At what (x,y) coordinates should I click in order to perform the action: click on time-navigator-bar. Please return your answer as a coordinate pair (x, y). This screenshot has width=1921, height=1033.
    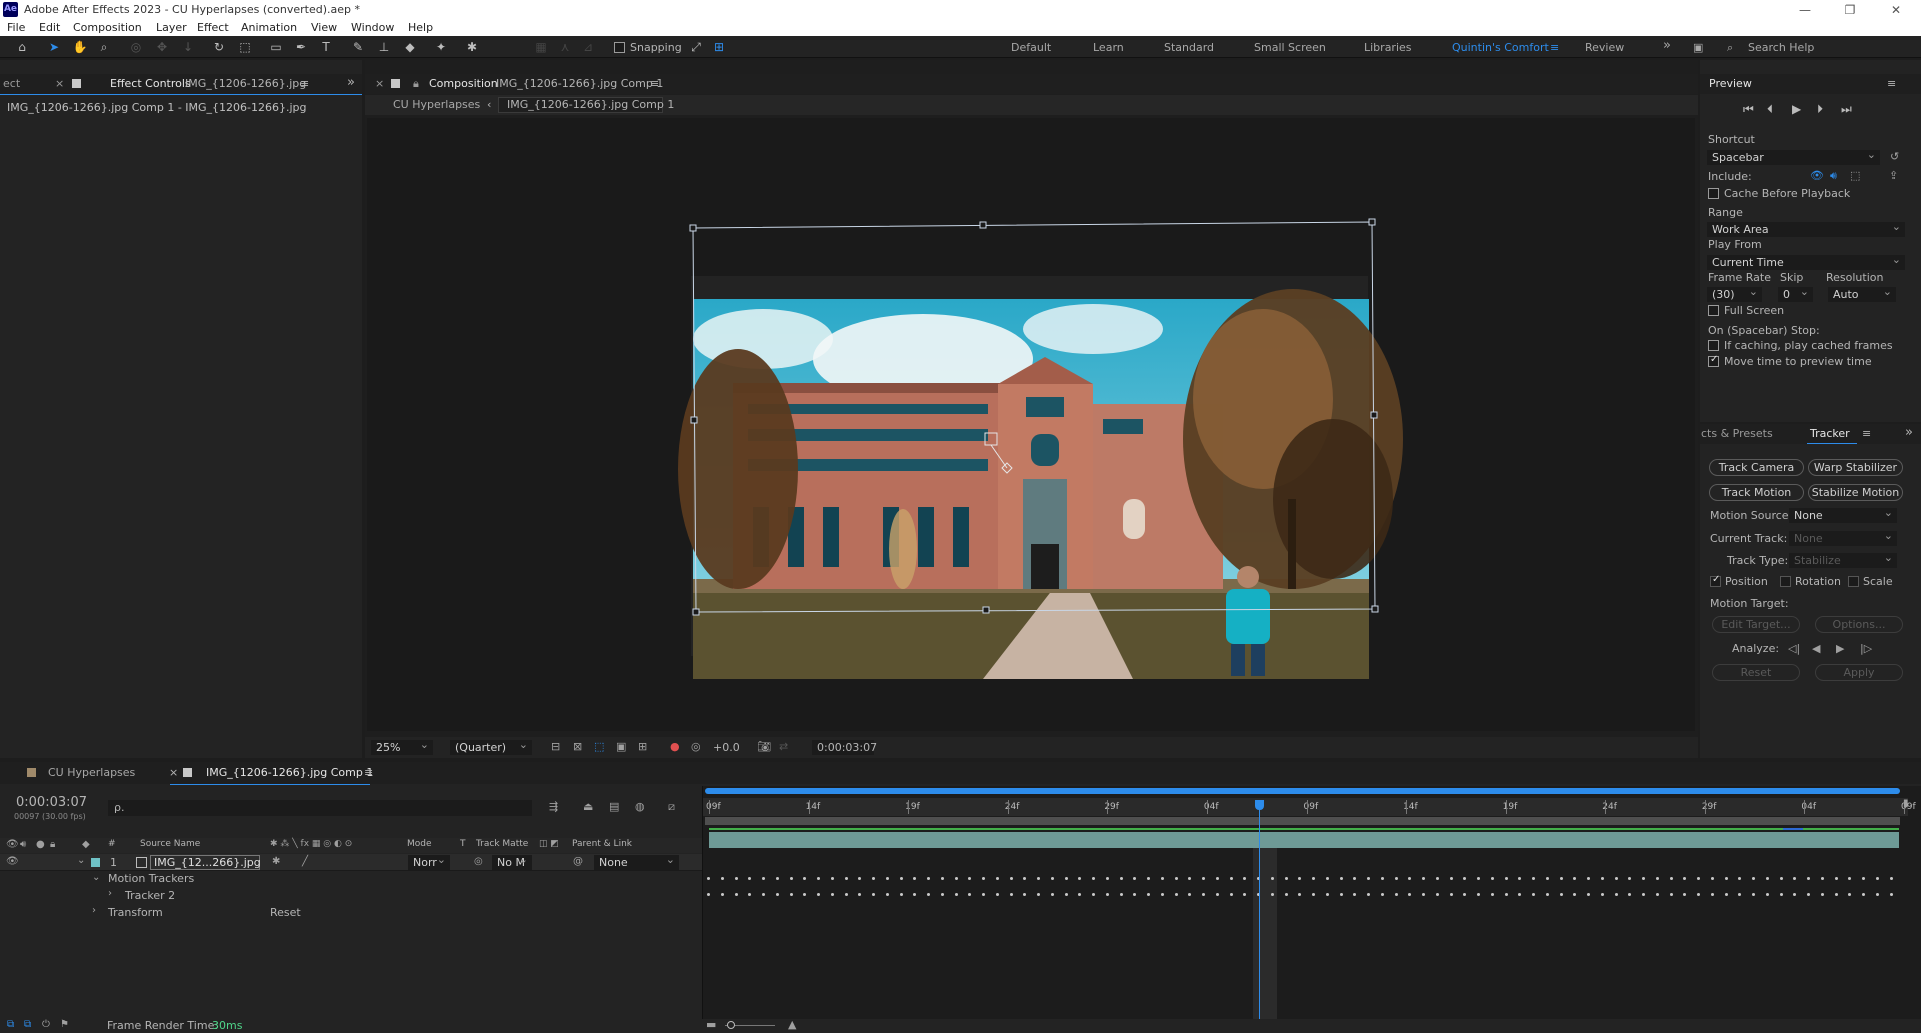
    Looking at the image, I should click on (1302, 791).